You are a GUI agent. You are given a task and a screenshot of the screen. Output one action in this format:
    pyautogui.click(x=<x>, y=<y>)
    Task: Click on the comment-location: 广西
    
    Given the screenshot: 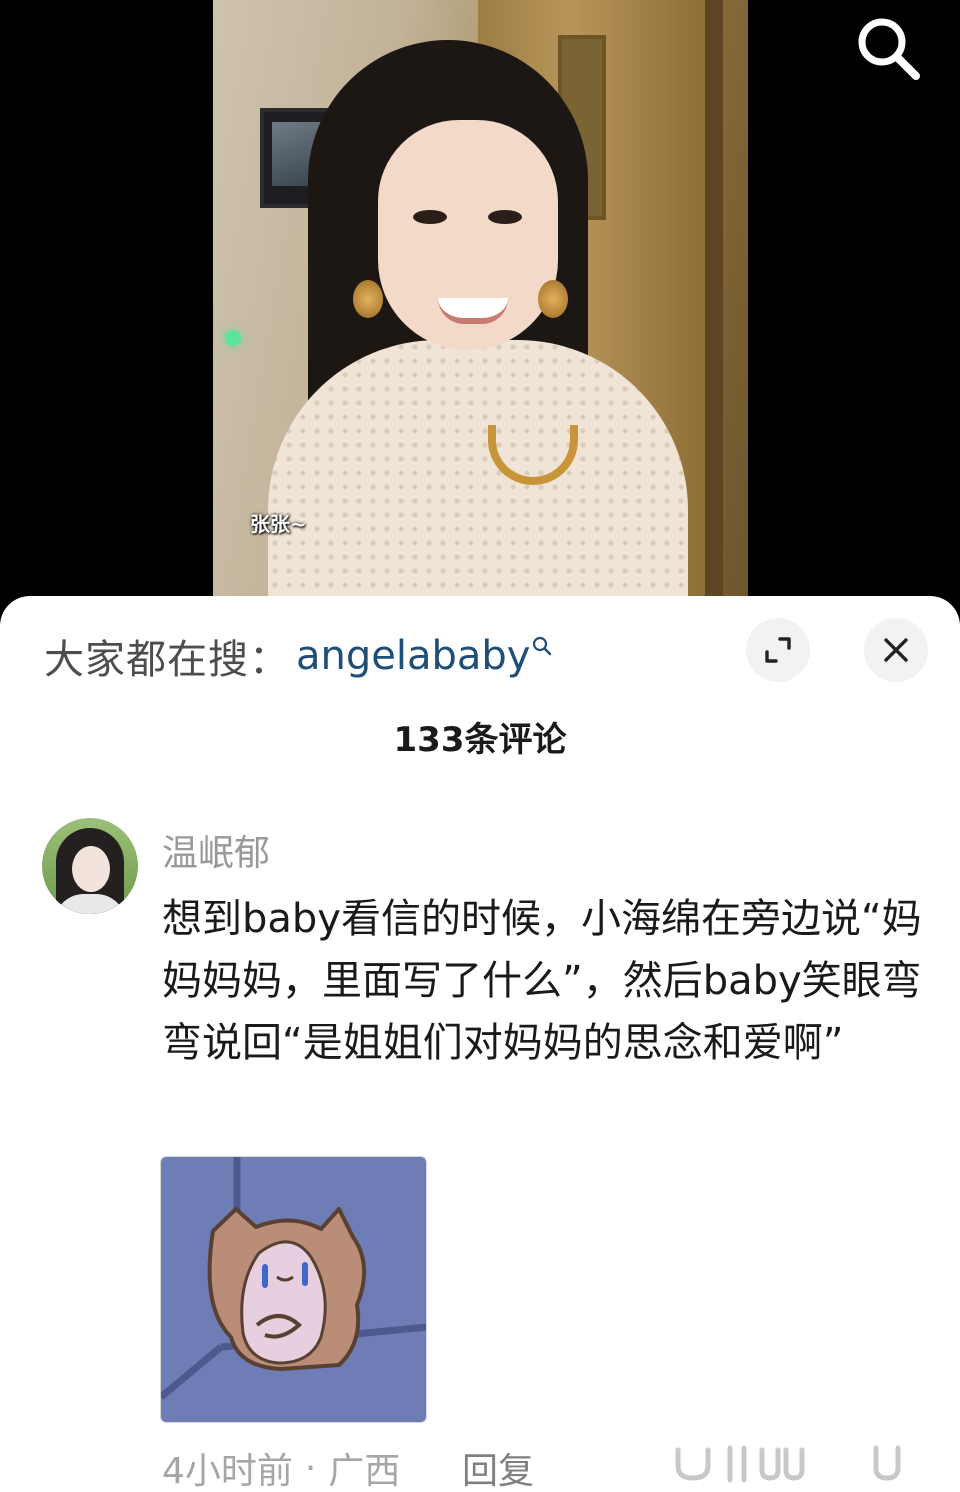 What is the action you would take?
    pyautogui.click(x=364, y=1471)
    